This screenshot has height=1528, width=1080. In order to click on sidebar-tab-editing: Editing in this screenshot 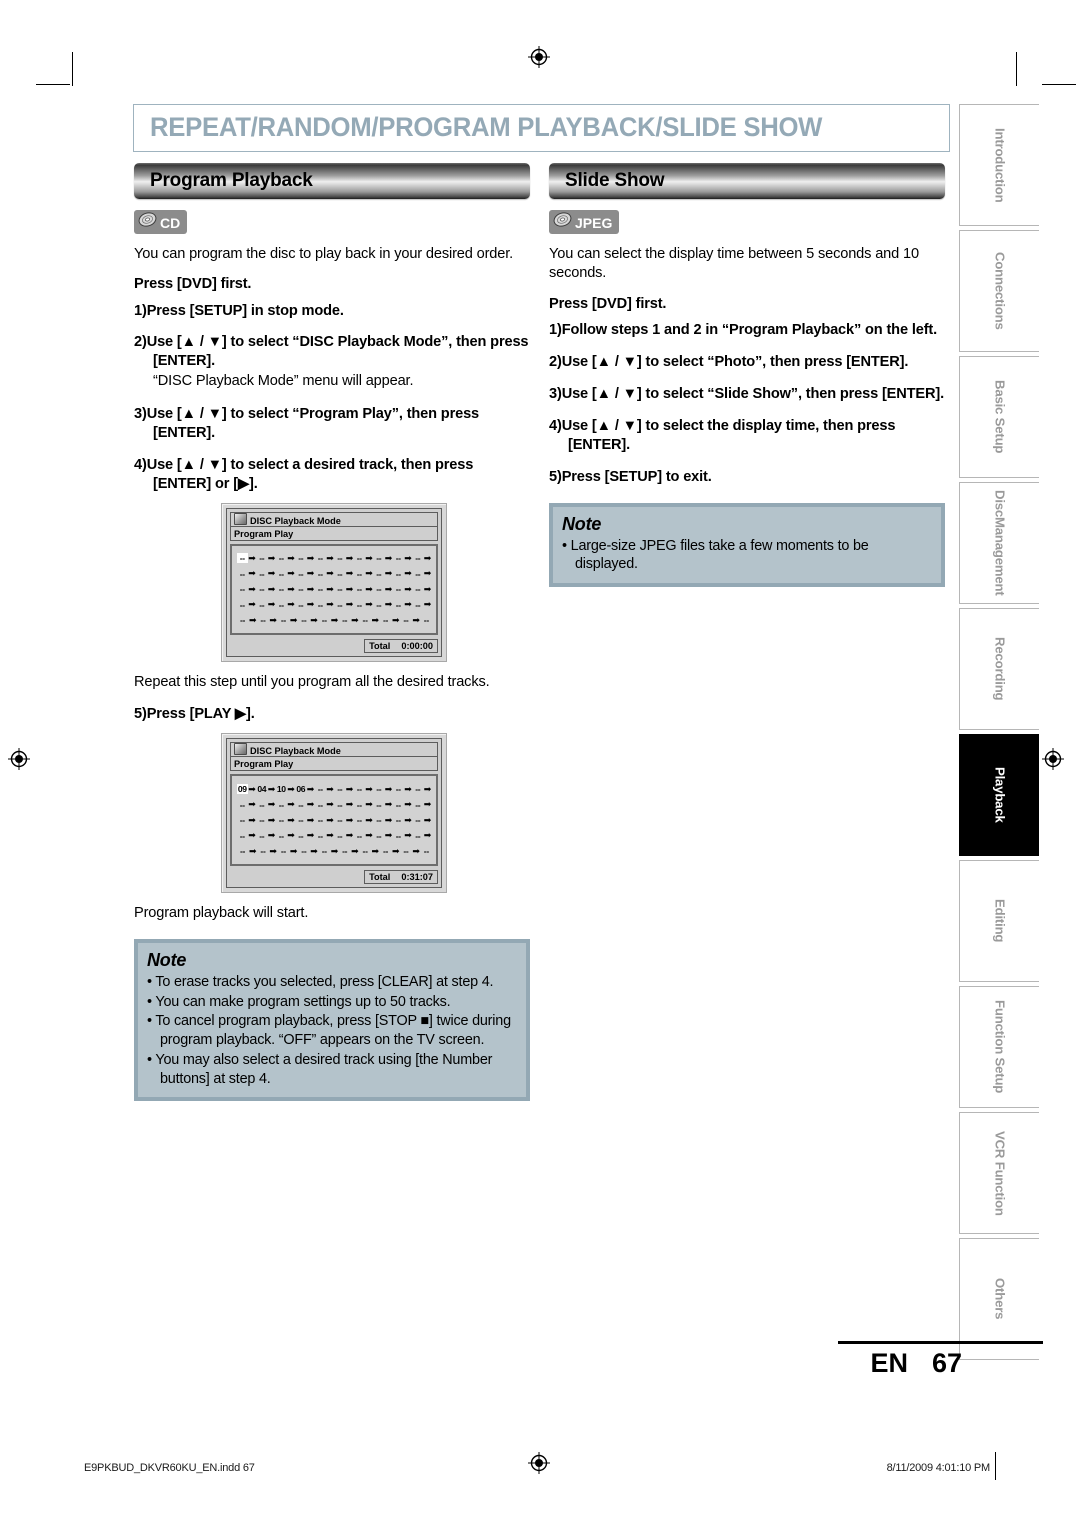, I will do `click(999, 921)`.